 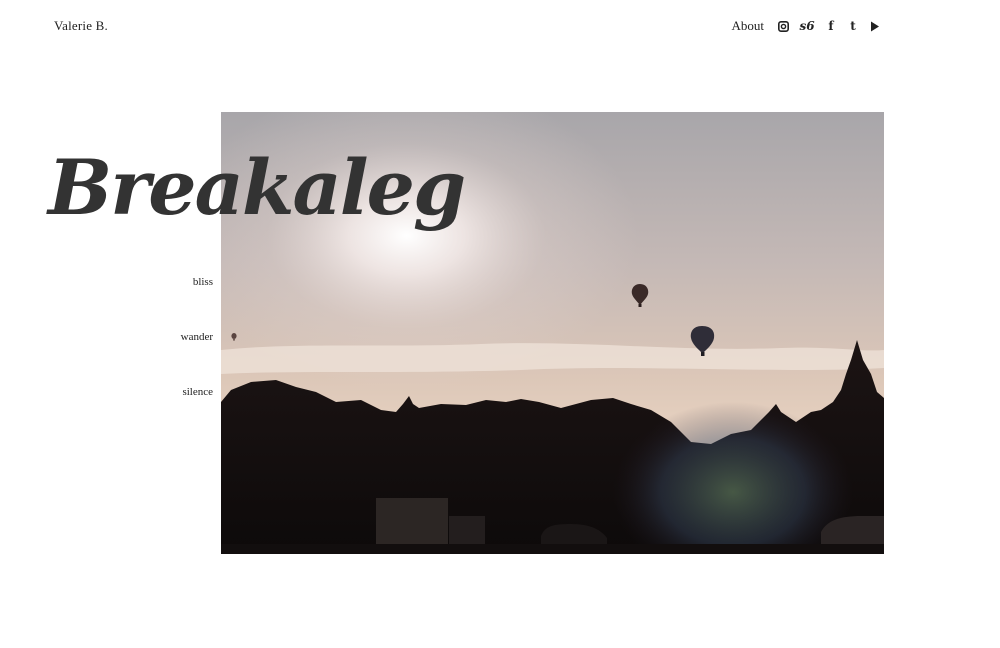 I want to click on about-link: About, so click(x=748, y=26).